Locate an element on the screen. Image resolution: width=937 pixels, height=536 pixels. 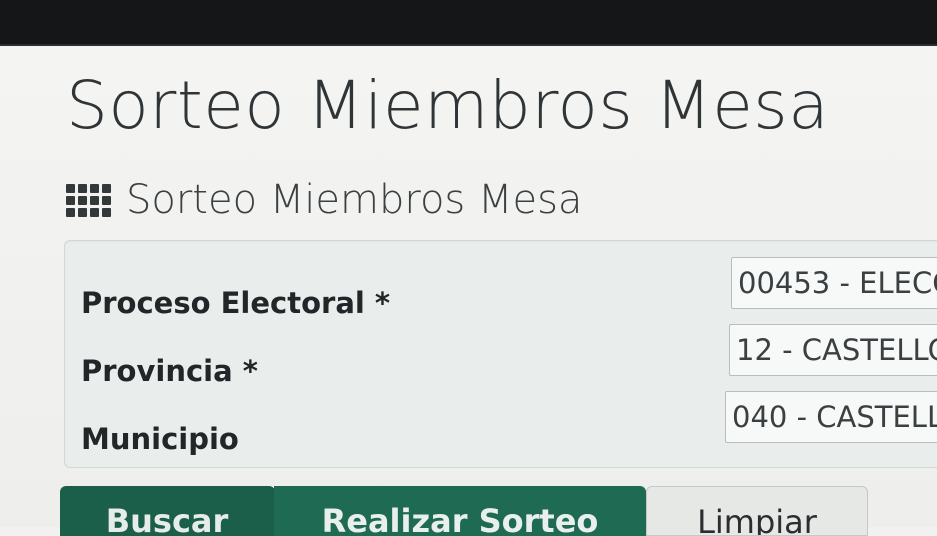
provincia-select: 12 - CASTELLÓ is located at coordinates (833, 350).